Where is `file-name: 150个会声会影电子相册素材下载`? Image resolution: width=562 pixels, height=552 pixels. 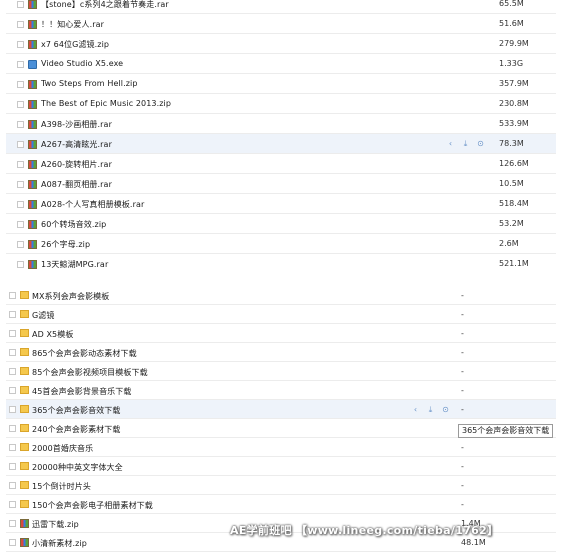 file-name: 150个会声会影电子相册素材下载 is located at coordinates (92, 505).